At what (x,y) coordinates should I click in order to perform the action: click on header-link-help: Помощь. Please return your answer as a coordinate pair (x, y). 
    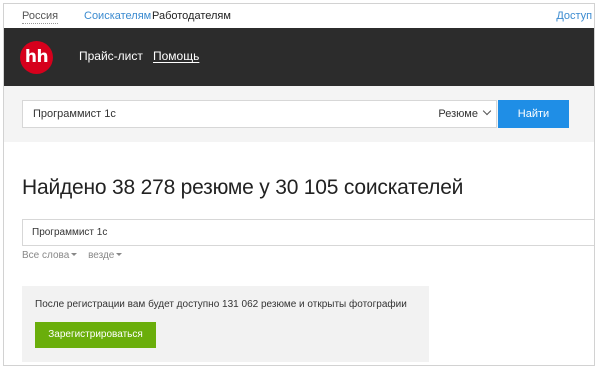
    Looking at the image, I should click on (176, 56).